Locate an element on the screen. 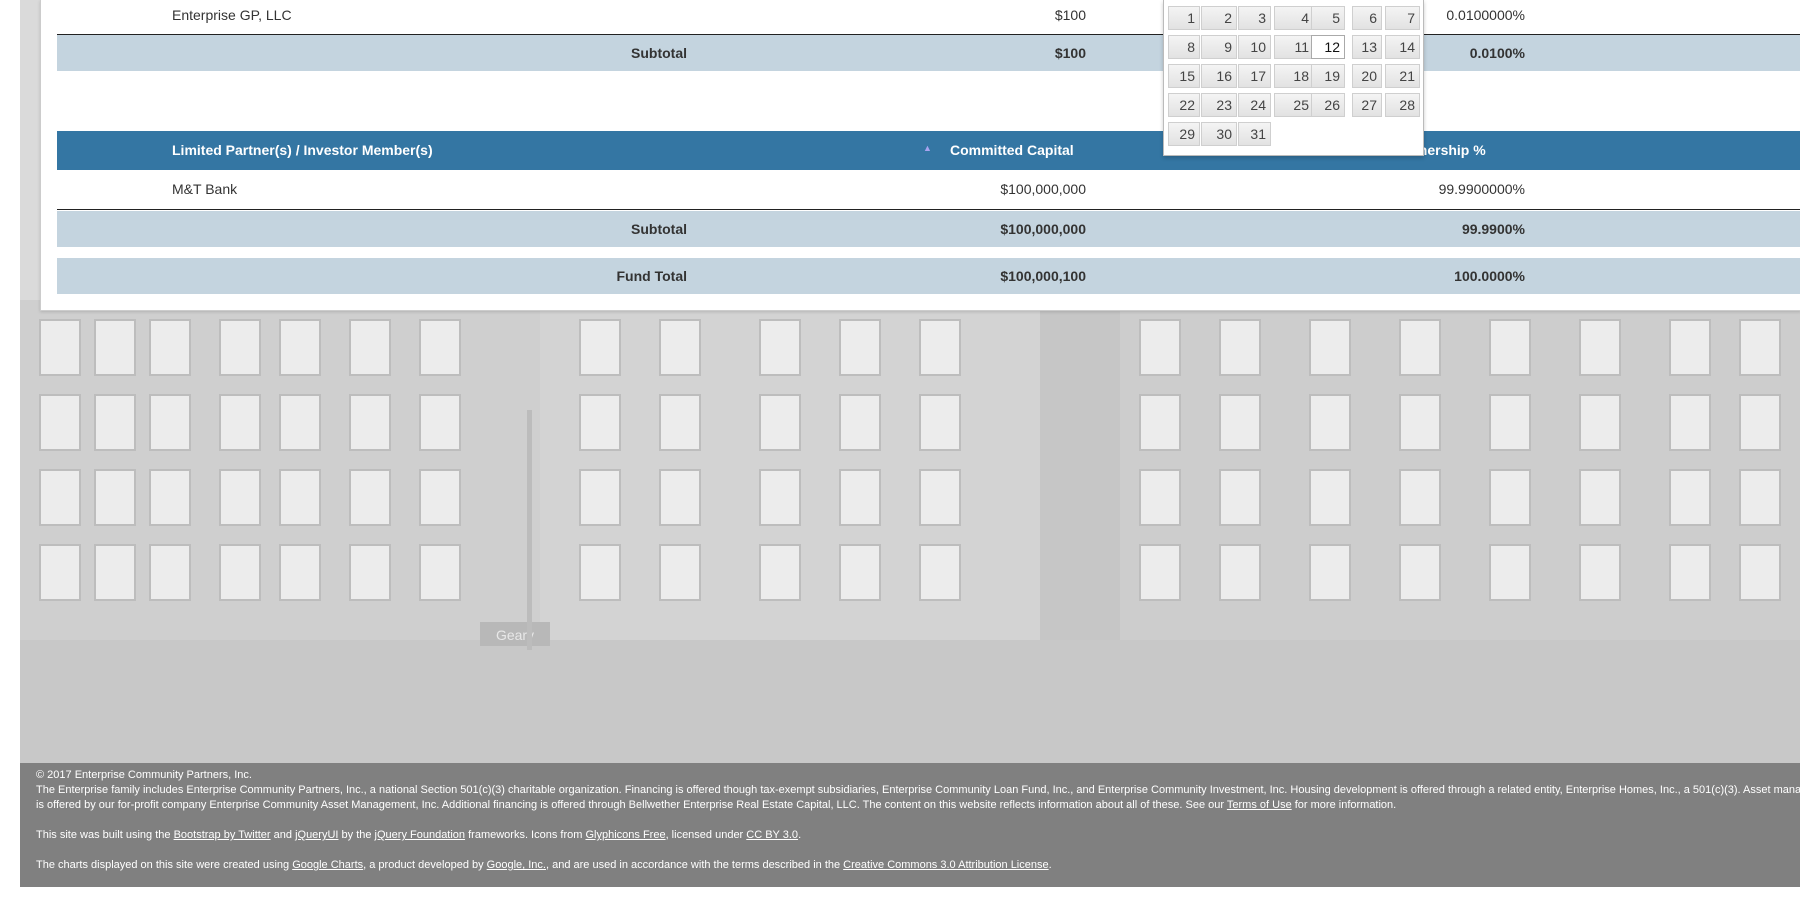 This screenshot has width=1800, height=899. datepicker-day: 10 is located at coordinates (1254, 47).